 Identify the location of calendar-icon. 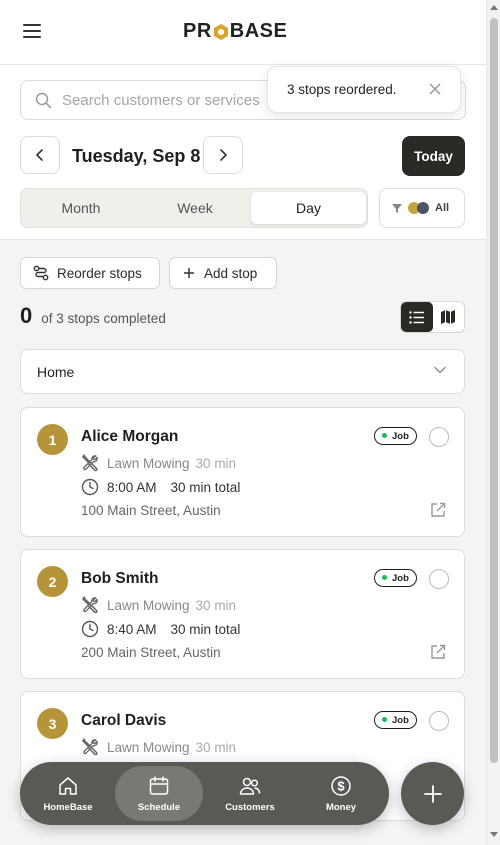
(159, 785).